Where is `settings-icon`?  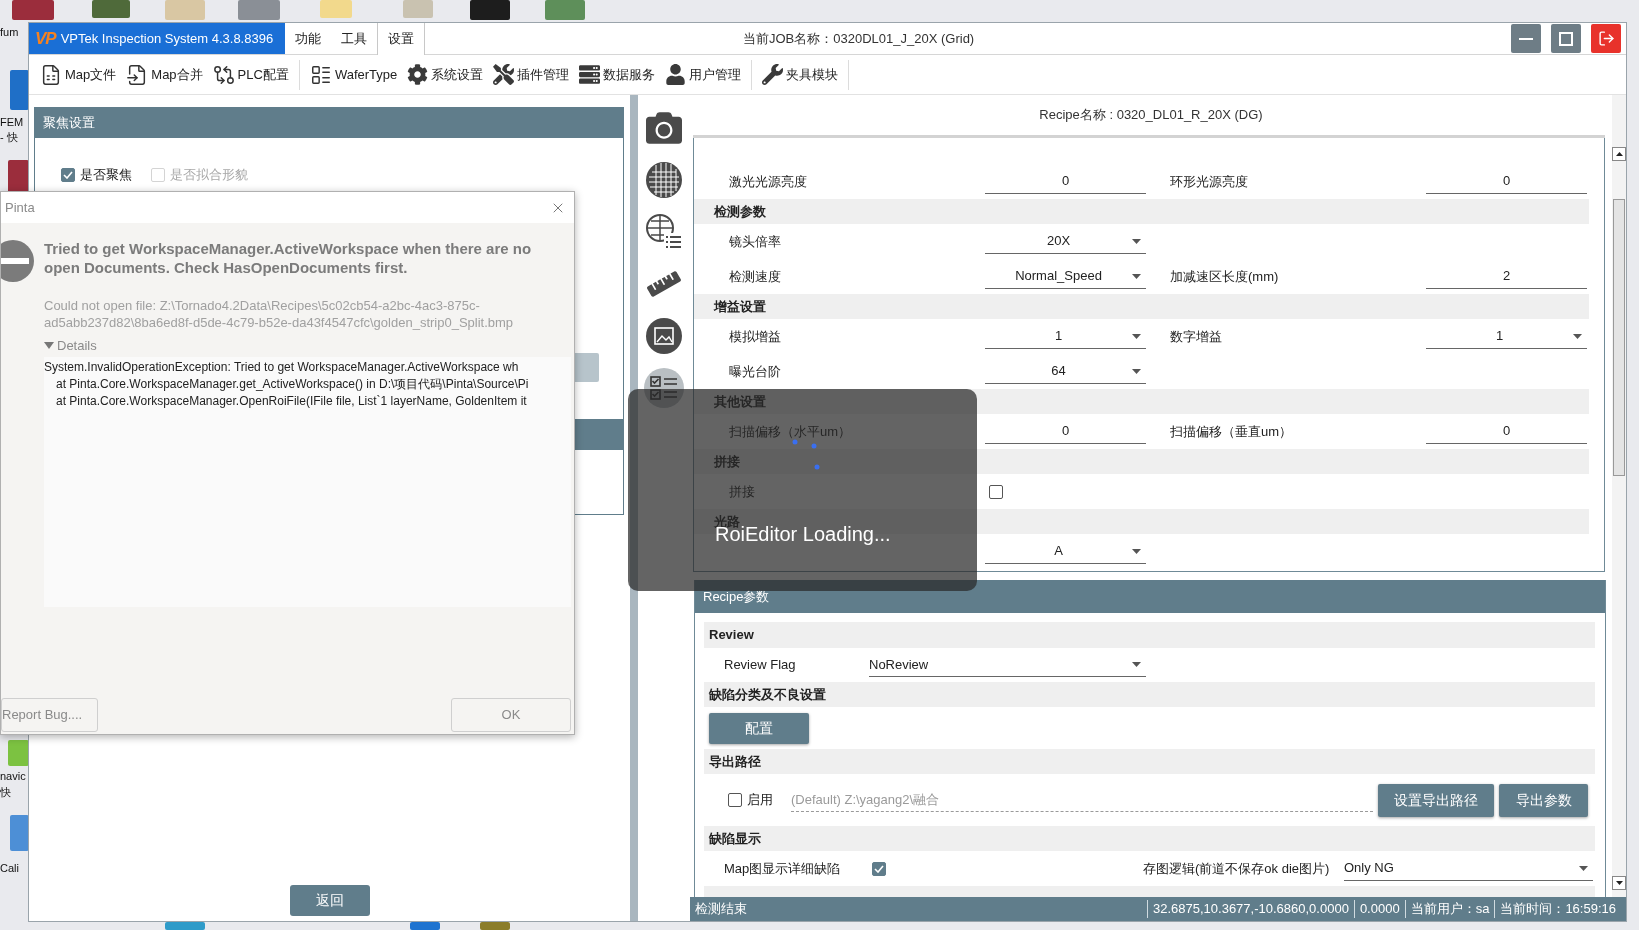 settings-icon is located at coordinates (418, 74).